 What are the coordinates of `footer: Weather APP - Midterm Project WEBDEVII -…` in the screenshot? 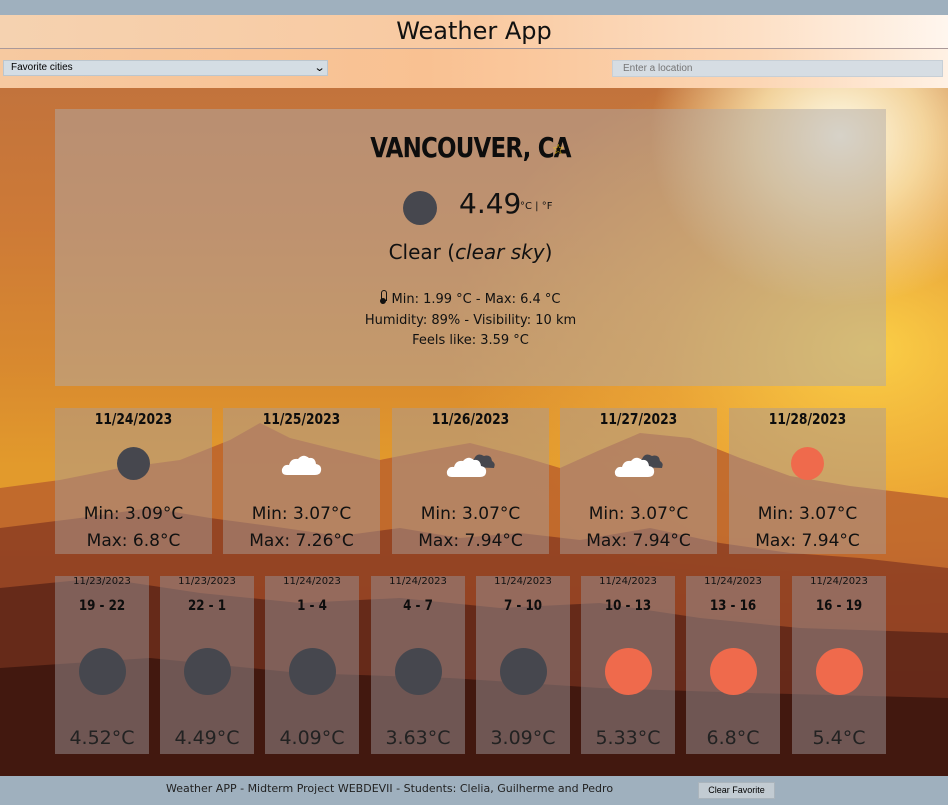 It's located at (474, 790).